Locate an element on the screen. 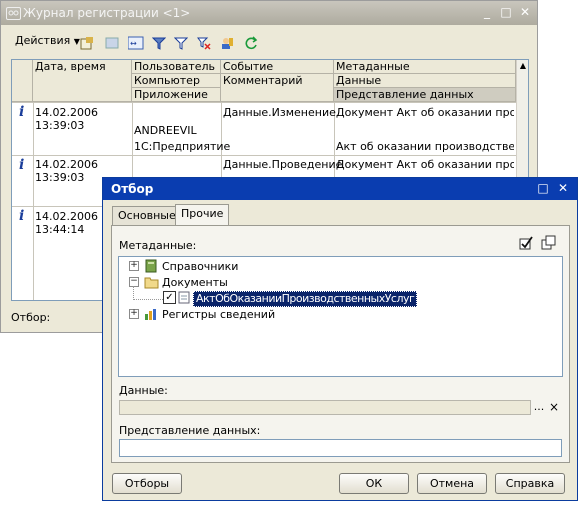 The width and height of the screenshot is (580, 505). row-event: Данные.Изменение is located at coordinates (279, 112).